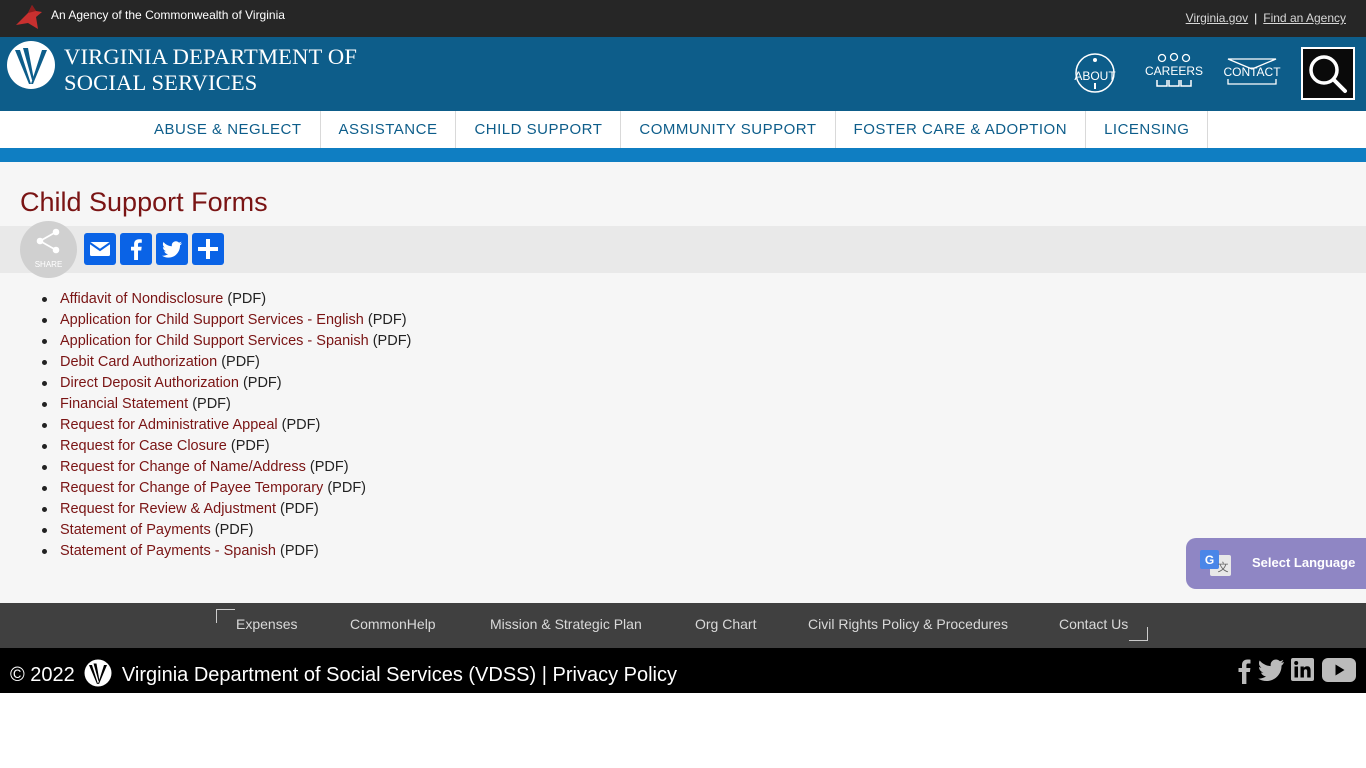  Describe the element at coordinates (138, 362) in the screenshot. I see `form-link: Debit Card Authorization` at that location.